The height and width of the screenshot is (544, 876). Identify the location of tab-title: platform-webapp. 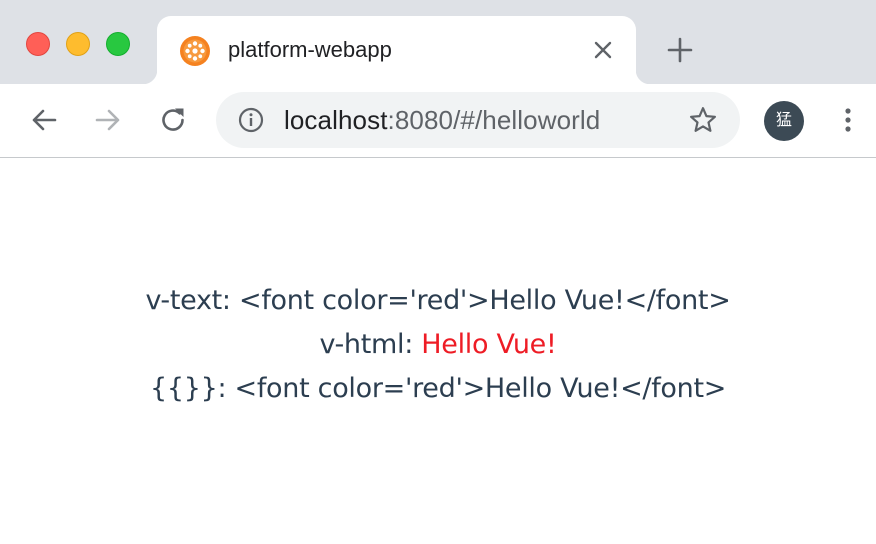
(310, 49).